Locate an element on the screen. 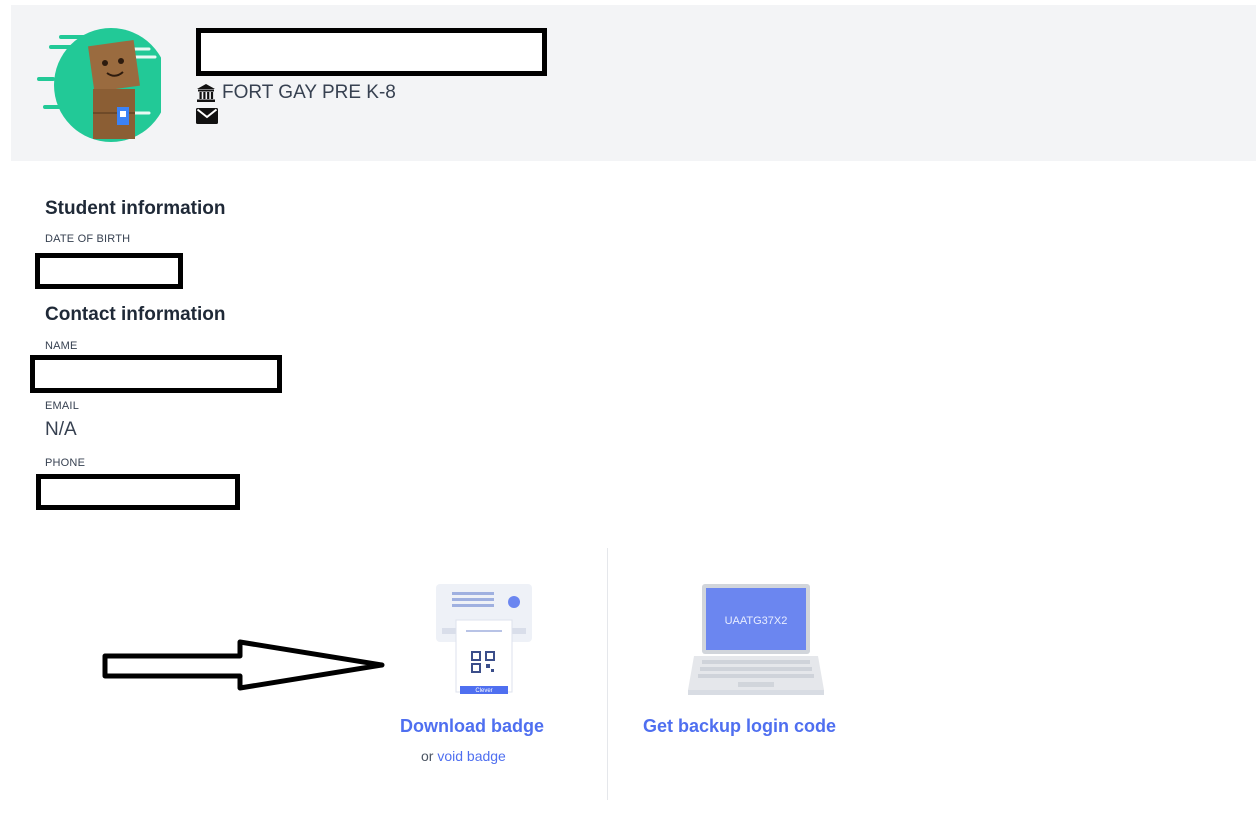 Image resolution: width=1256 pixels, height=829 pixels. school-name: FORT GAY PRE K-8 is located at coordinates (309, 92).